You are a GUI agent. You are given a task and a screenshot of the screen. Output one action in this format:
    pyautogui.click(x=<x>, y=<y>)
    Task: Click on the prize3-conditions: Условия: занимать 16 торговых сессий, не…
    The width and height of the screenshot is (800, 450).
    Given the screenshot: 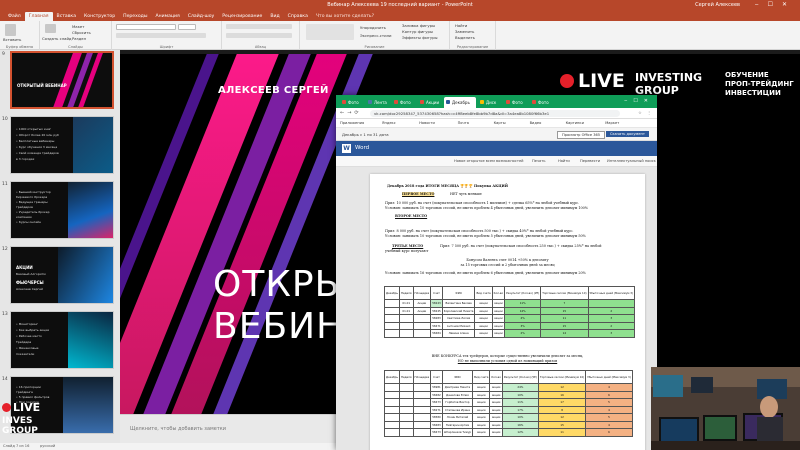 What is the action you would take?
    pyautogui.click(x=485, y=273)
    